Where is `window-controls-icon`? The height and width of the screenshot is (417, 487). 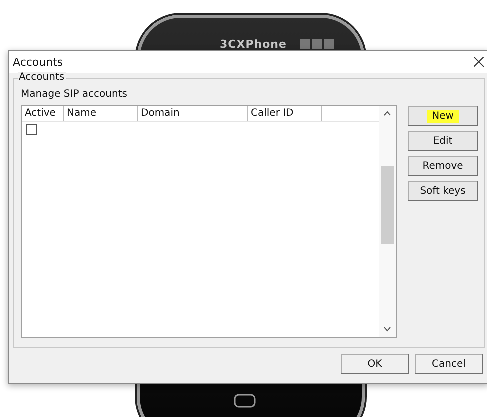
window-controls-icon is located at coordinates (317, 44).